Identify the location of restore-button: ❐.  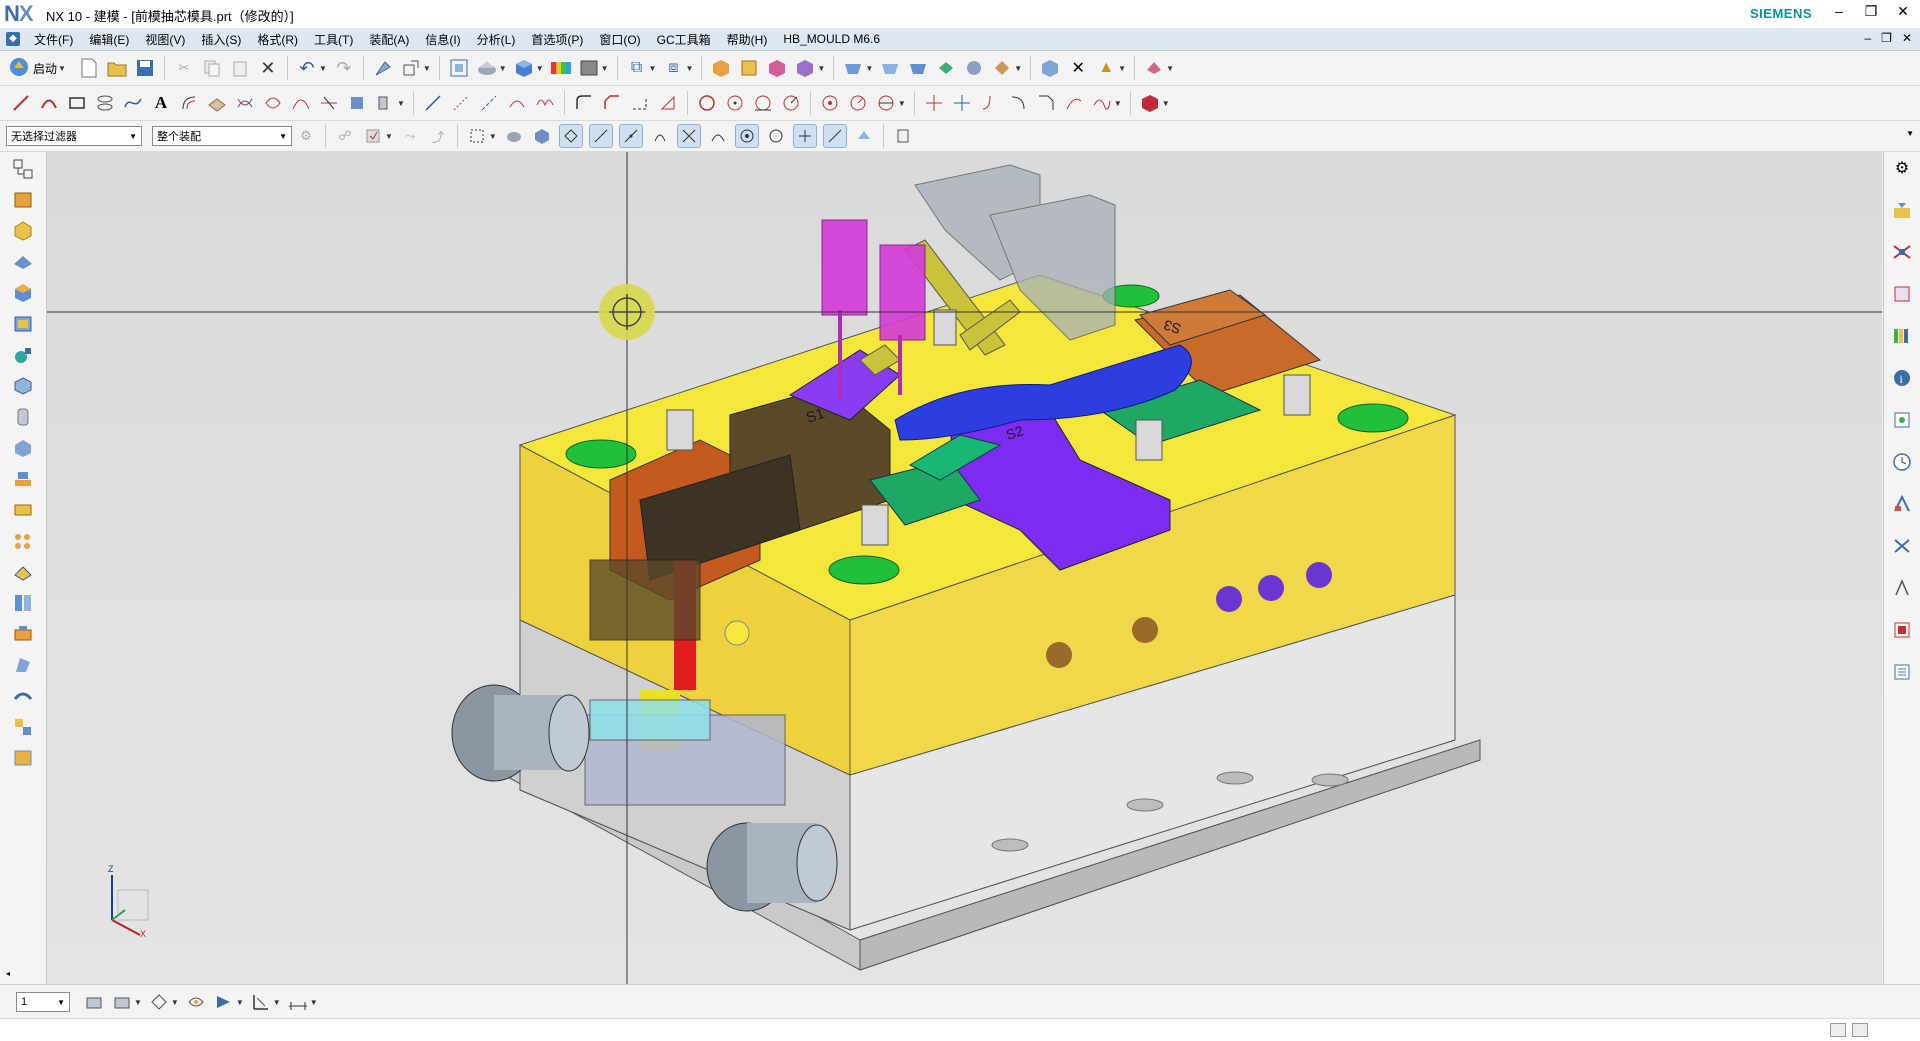
(1871, 11).